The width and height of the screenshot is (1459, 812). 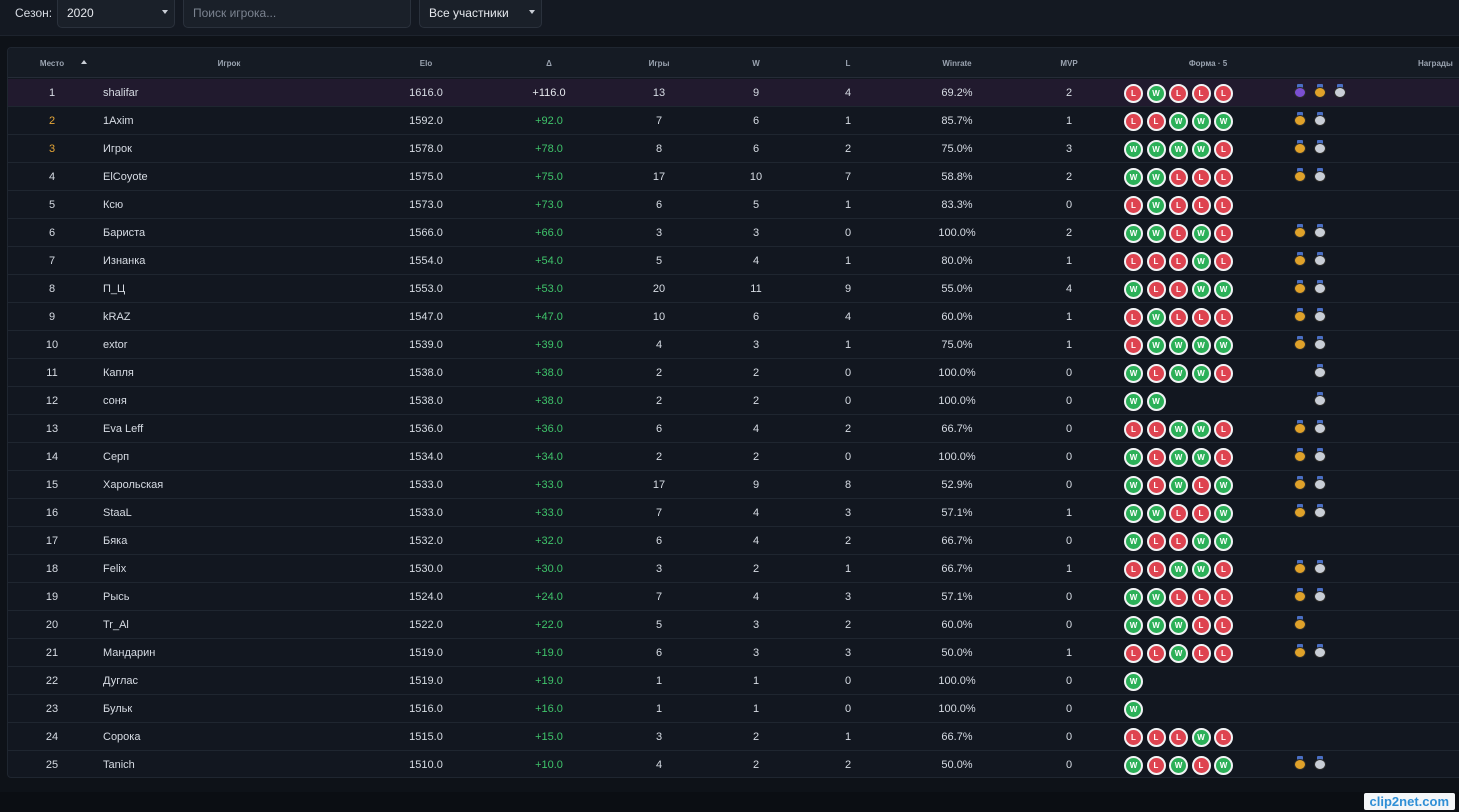 What do you see at coordinates (133, 485) in the screenshot?
I see `cell-player: Харольская` at bounding box center [133, 485].